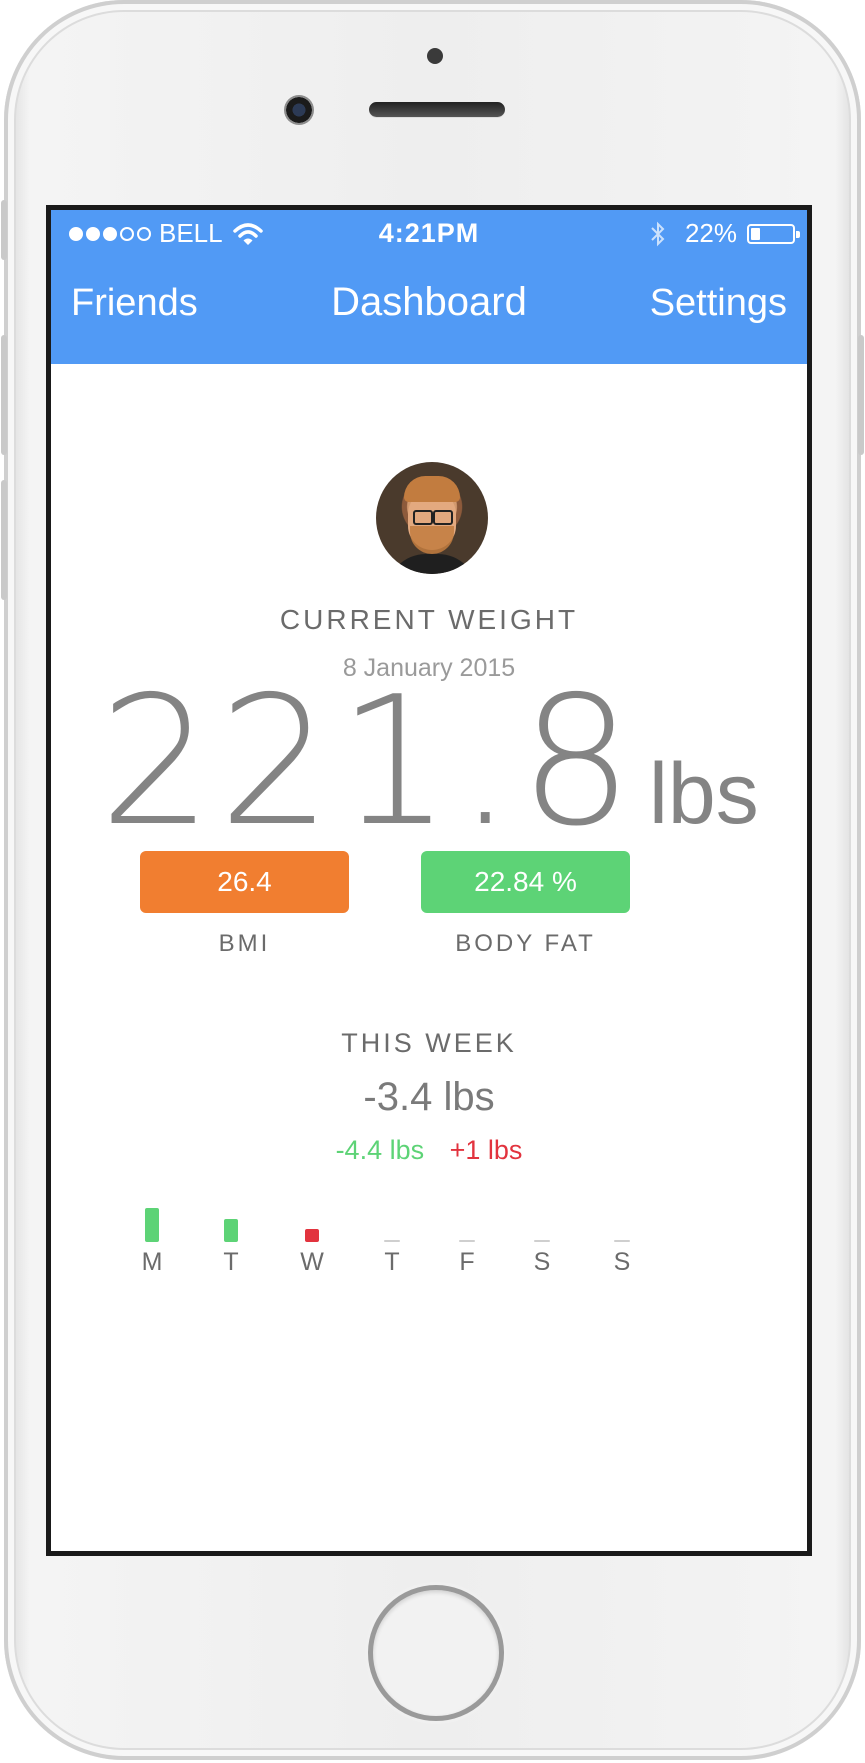 This screenshot has width=865, height=1763. What do you see at coordinates (244, 943) in the screenshot?
I see `bmi-label: BMI` at bounding box center [244, 943].